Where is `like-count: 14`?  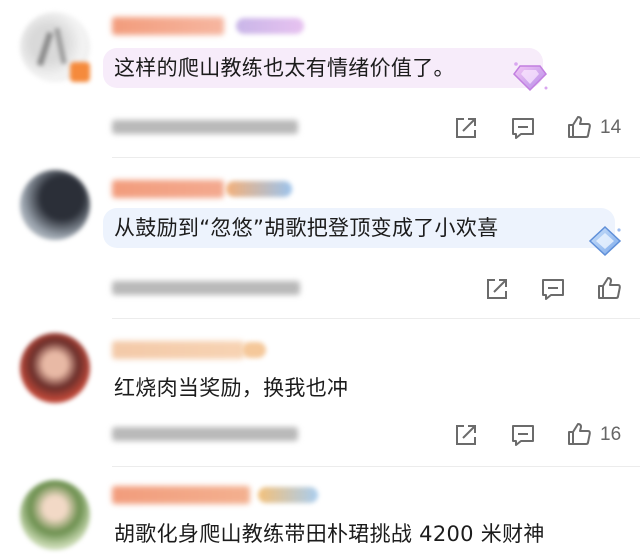 like-count: 14 is located at coordinates (611, 127).